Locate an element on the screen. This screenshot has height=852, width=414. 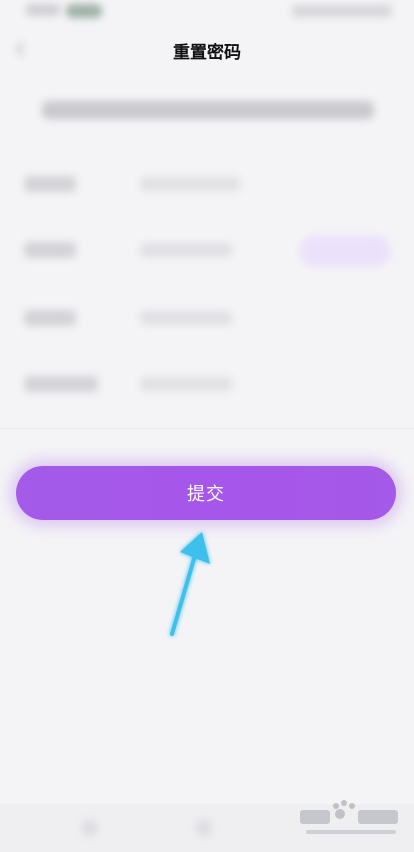
form-divider is located at coordinates (207, 428).